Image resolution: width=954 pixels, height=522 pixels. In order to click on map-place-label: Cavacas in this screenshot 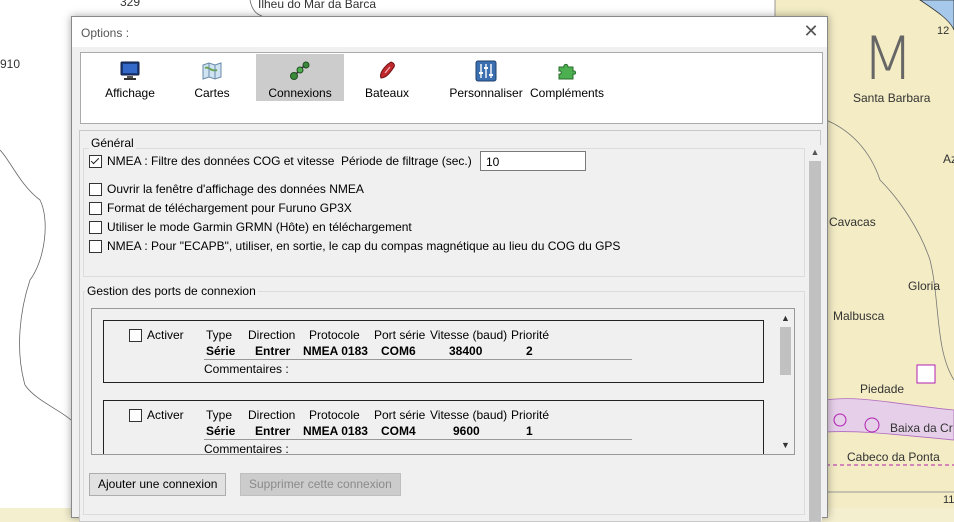, I will do `click(852, 222)`.